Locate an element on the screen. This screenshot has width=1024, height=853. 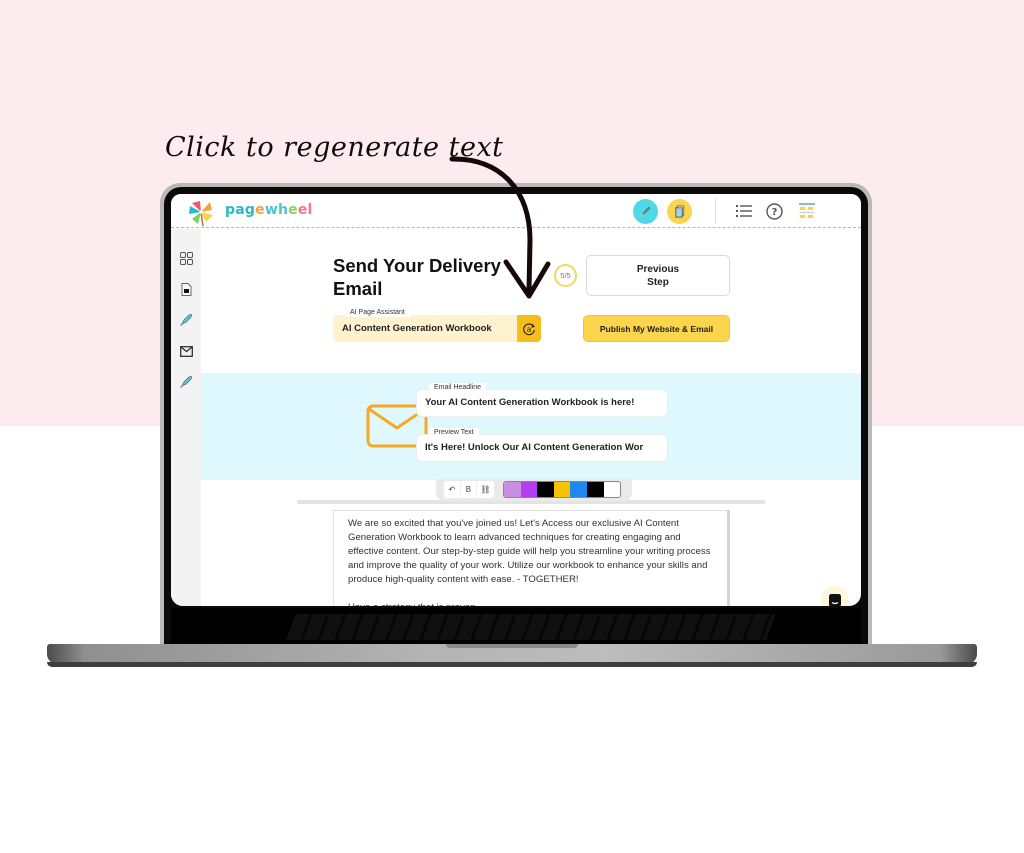
mail-icon is located at coordinates (186, 351).